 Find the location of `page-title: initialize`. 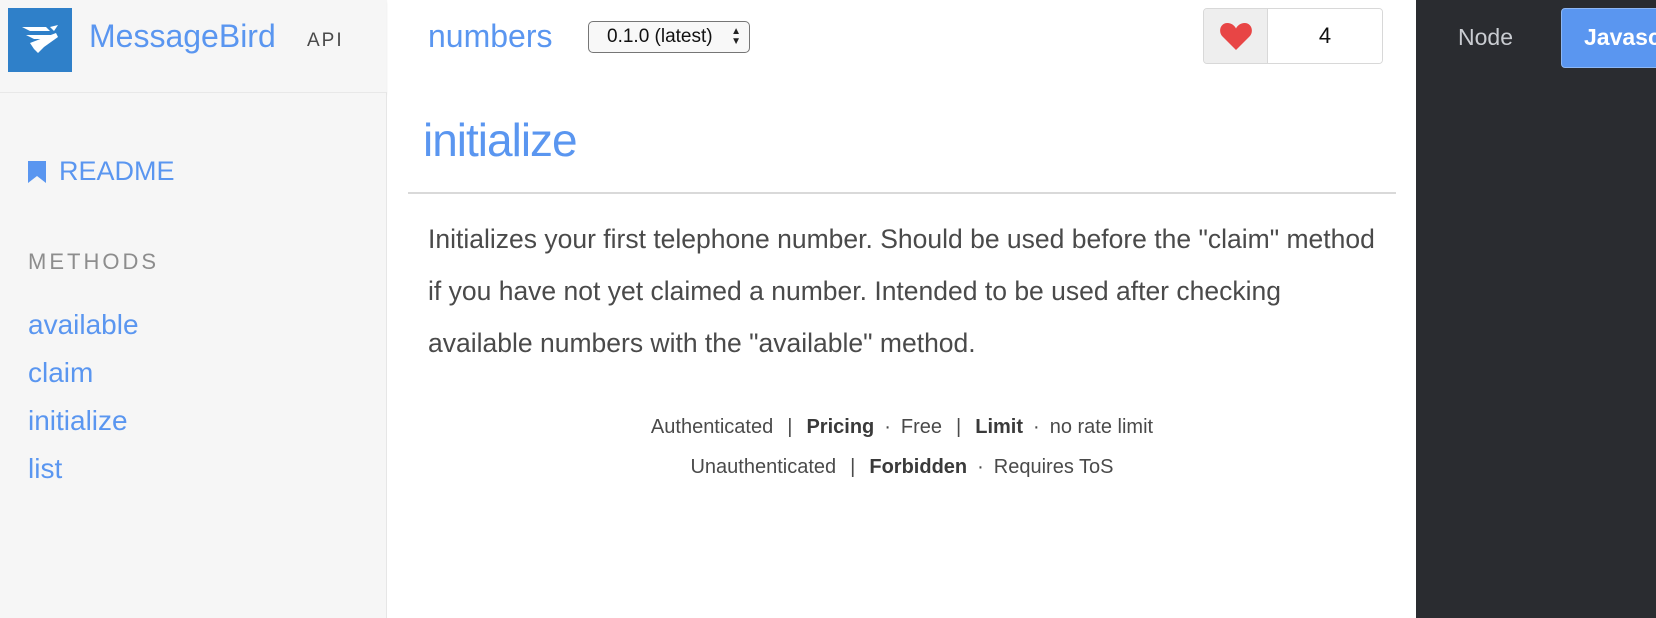

page-title: initialize is located at coordinates (500, 140).